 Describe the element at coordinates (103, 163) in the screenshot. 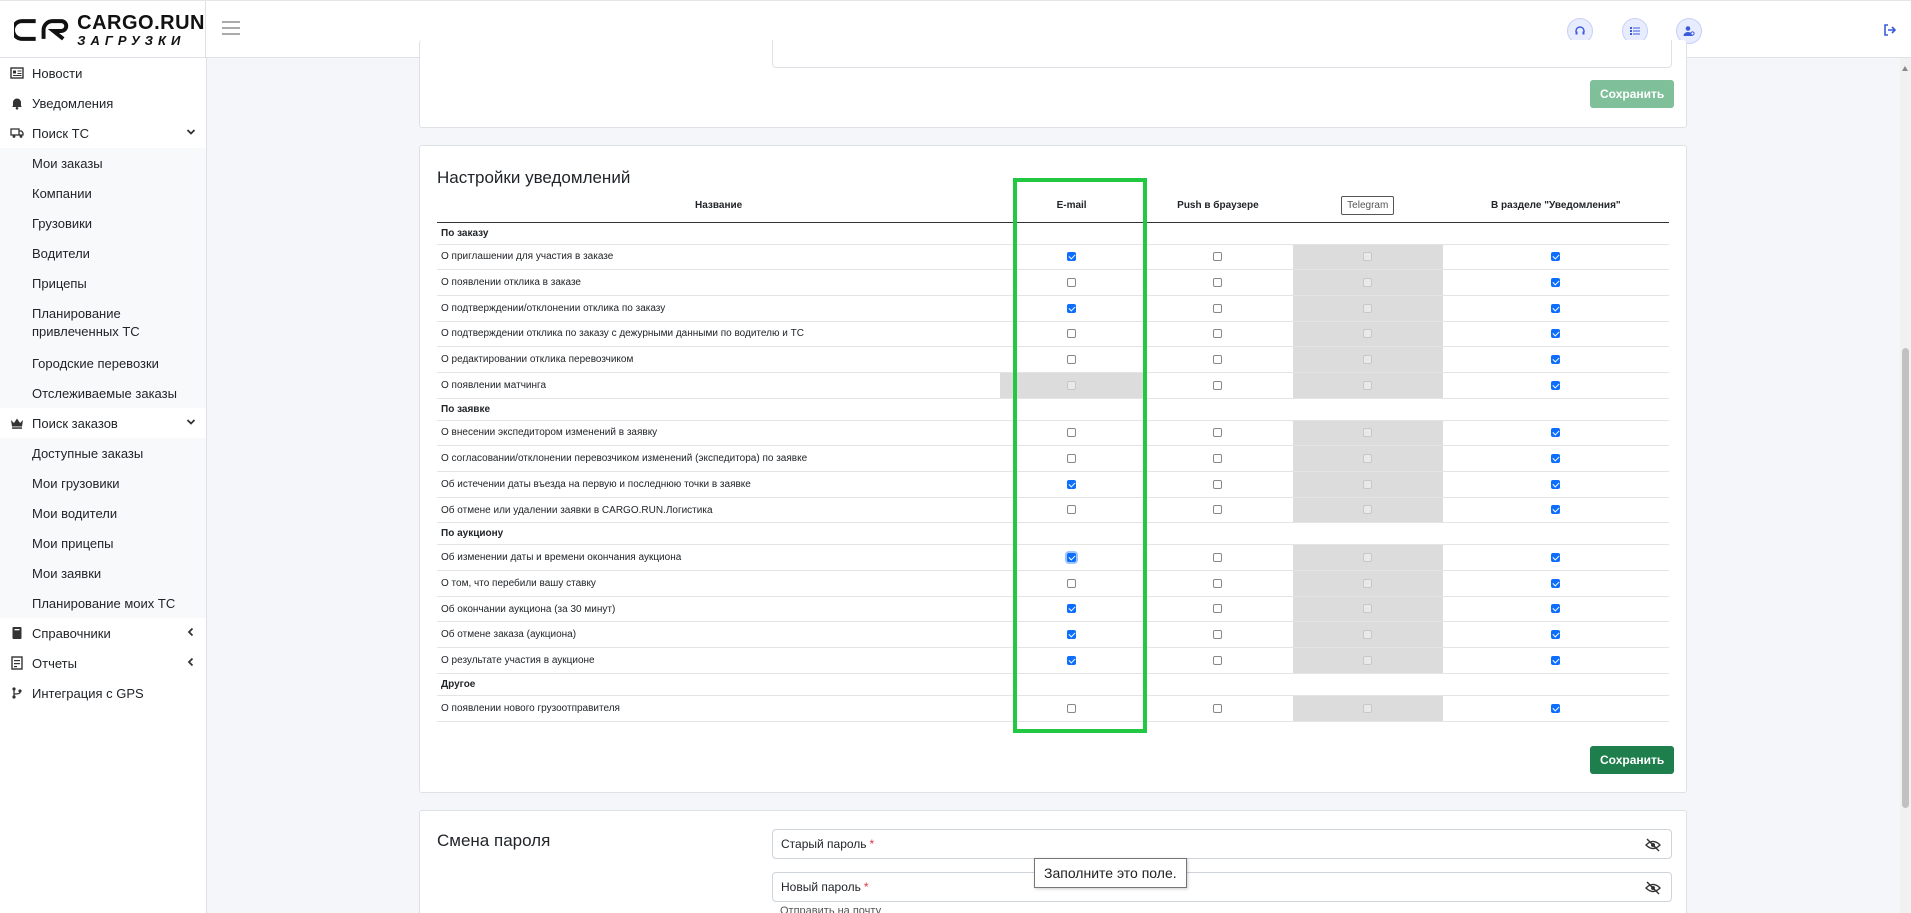

I see `sidebar-subitem-my-orders: Мои заказы` at that location.